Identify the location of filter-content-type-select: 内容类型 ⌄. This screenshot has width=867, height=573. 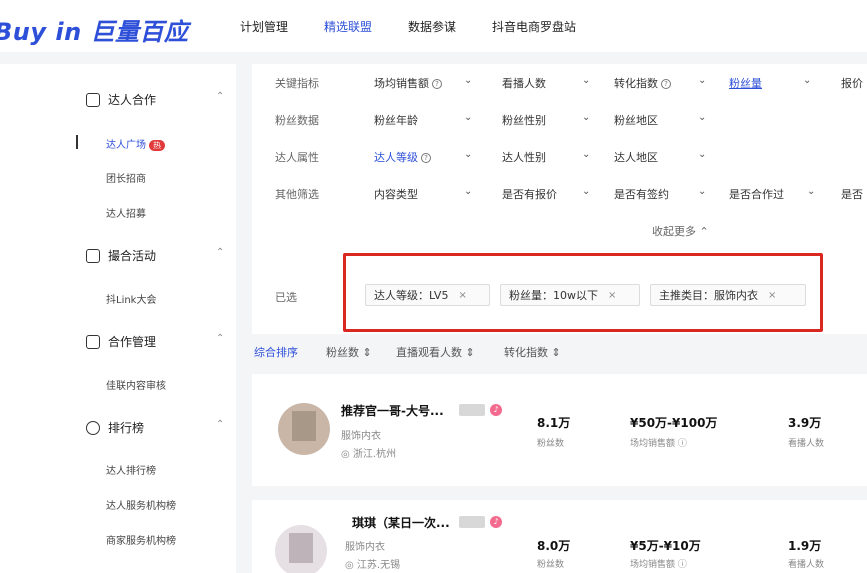
(424, 194).